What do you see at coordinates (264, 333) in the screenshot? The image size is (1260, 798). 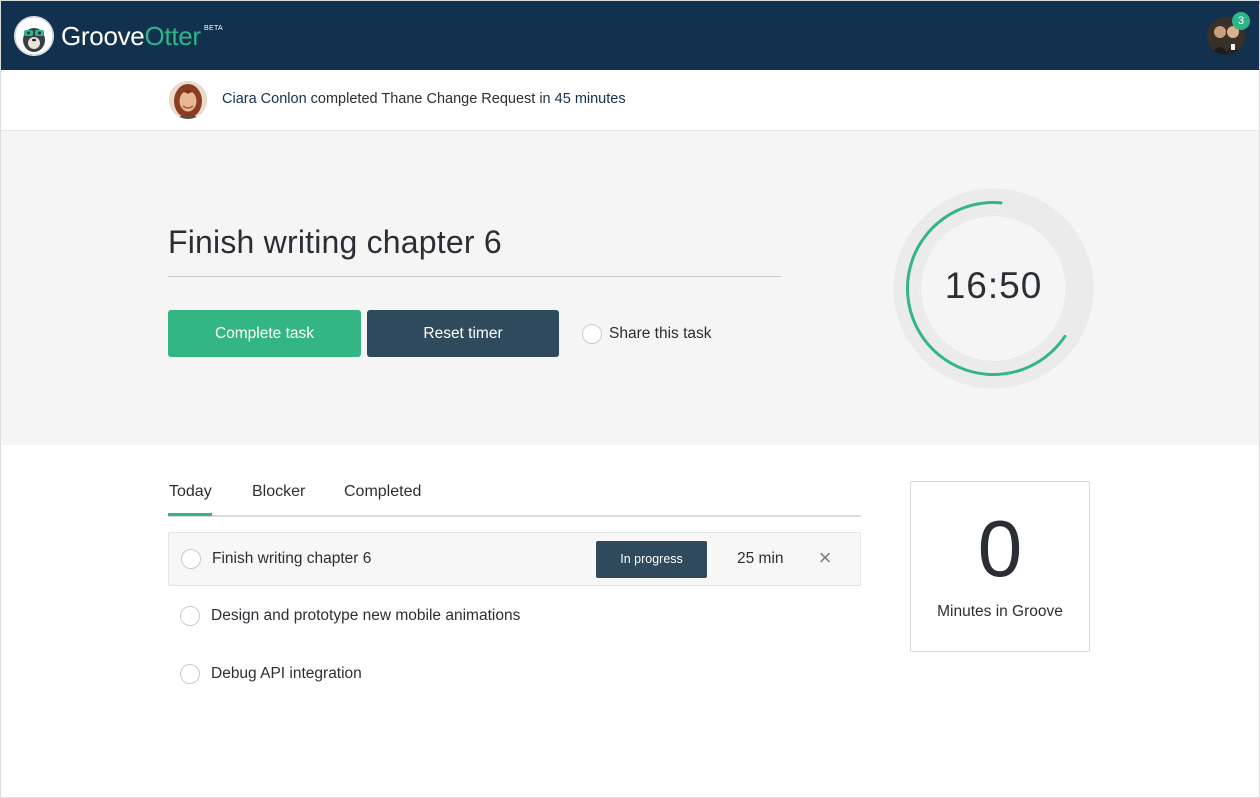 I see `complete-task-button: Complete task` at bounding box center [264, 333].